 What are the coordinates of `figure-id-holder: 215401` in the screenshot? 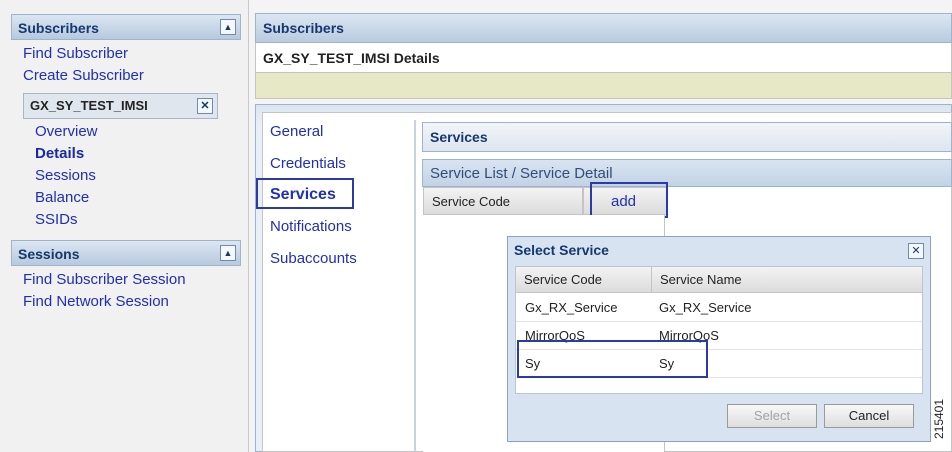 It's located at (939, 420).